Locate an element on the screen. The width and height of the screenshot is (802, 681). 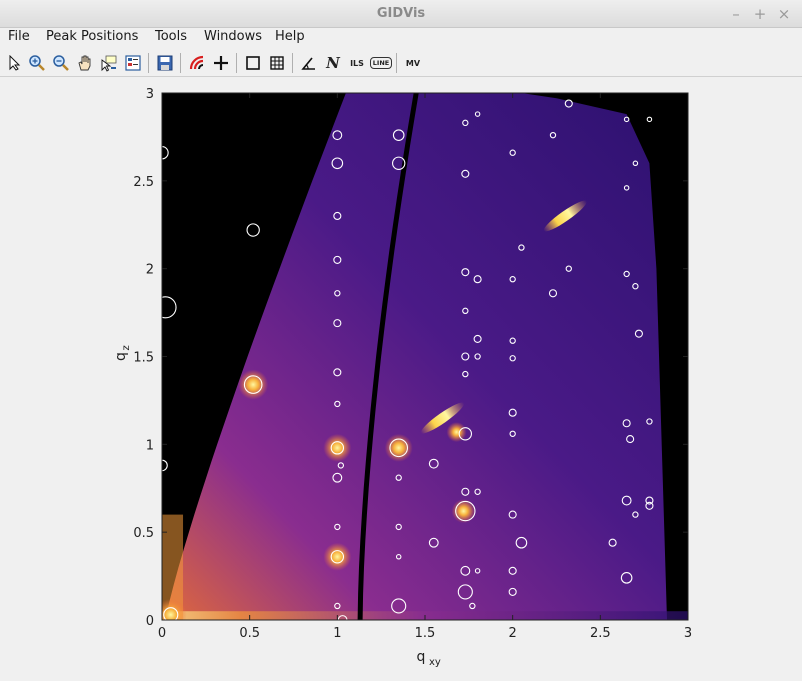
maximize-button: + is located at coordinates (760, 14).